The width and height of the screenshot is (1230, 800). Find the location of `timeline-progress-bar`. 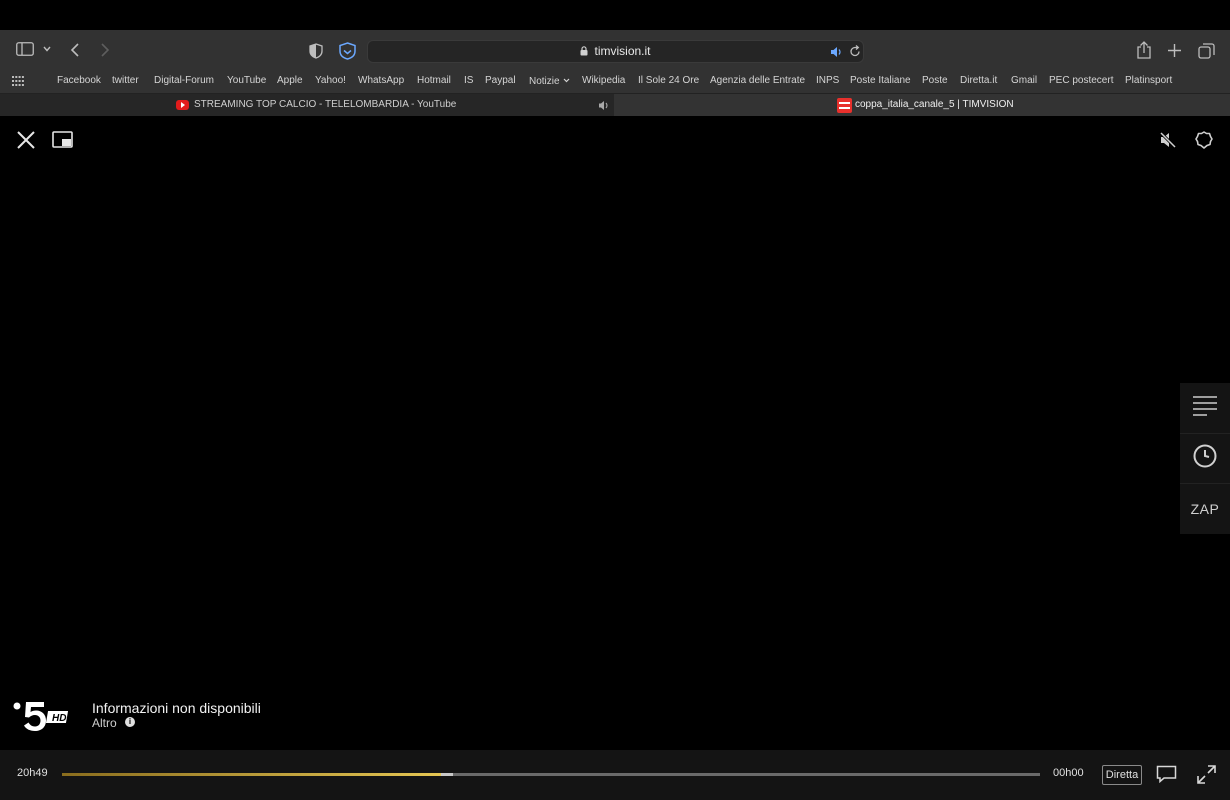

timeline-progress-bar is located at coordinates (551, 774).